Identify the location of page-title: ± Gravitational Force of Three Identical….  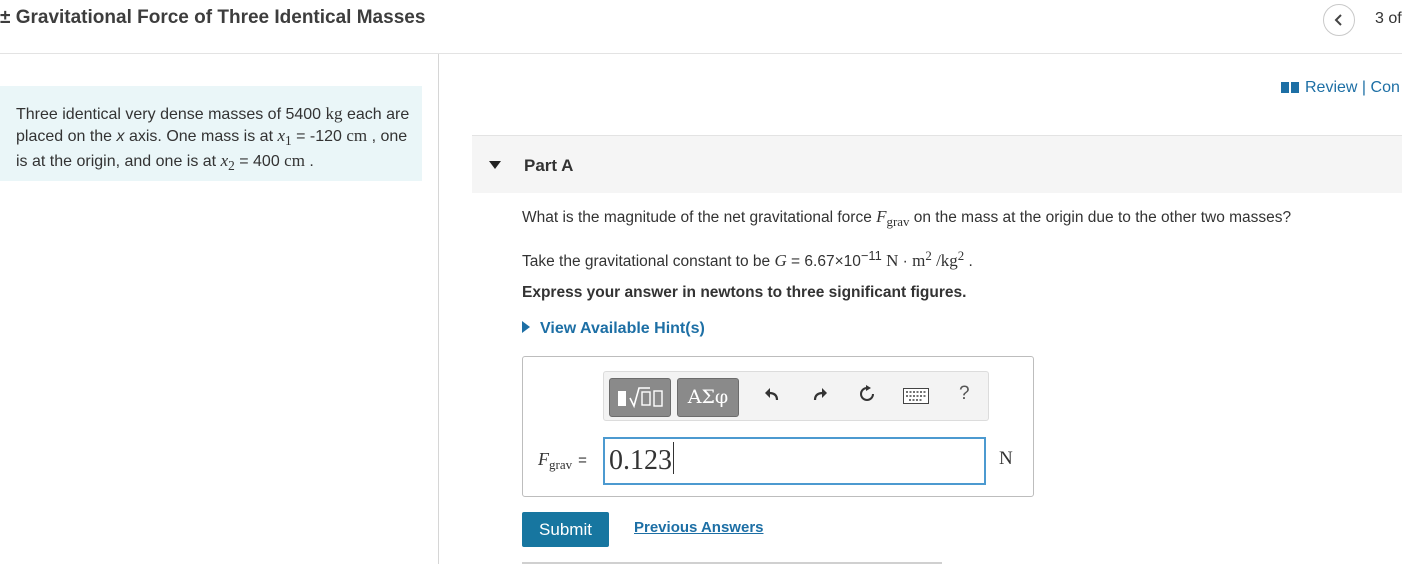
(213, 17).